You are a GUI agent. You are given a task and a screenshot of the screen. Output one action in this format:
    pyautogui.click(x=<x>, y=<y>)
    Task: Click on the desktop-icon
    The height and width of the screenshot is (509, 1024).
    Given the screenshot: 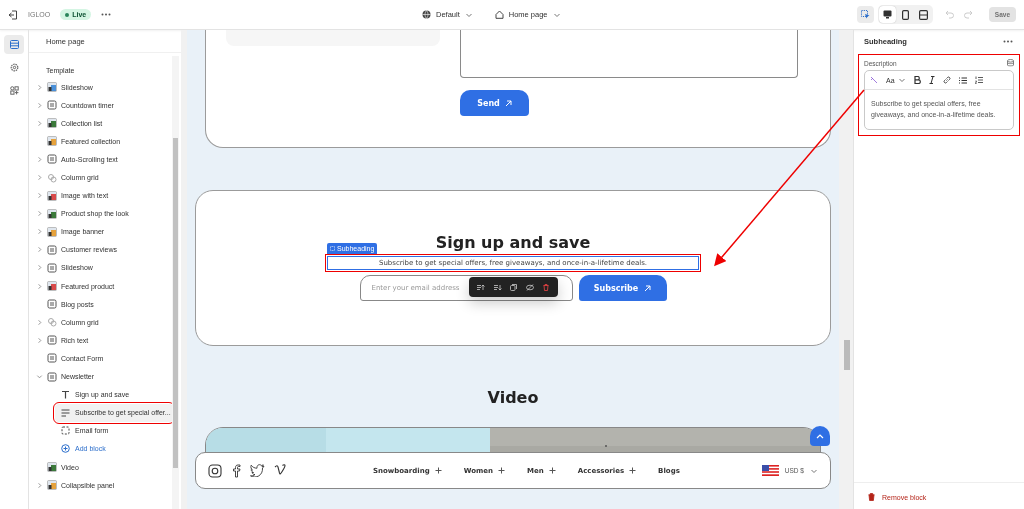 What is the action you would take?
    pyautogui.click(x=887, y=14)
    